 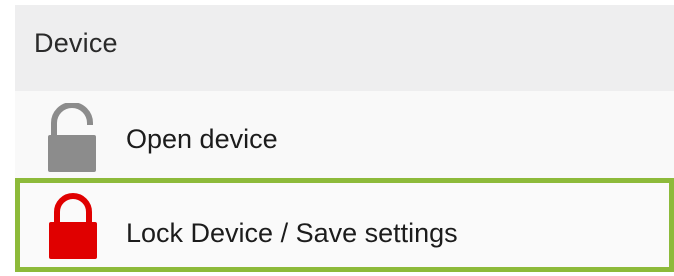 I want to click on section-title: Device, so click(x=76, y=43).